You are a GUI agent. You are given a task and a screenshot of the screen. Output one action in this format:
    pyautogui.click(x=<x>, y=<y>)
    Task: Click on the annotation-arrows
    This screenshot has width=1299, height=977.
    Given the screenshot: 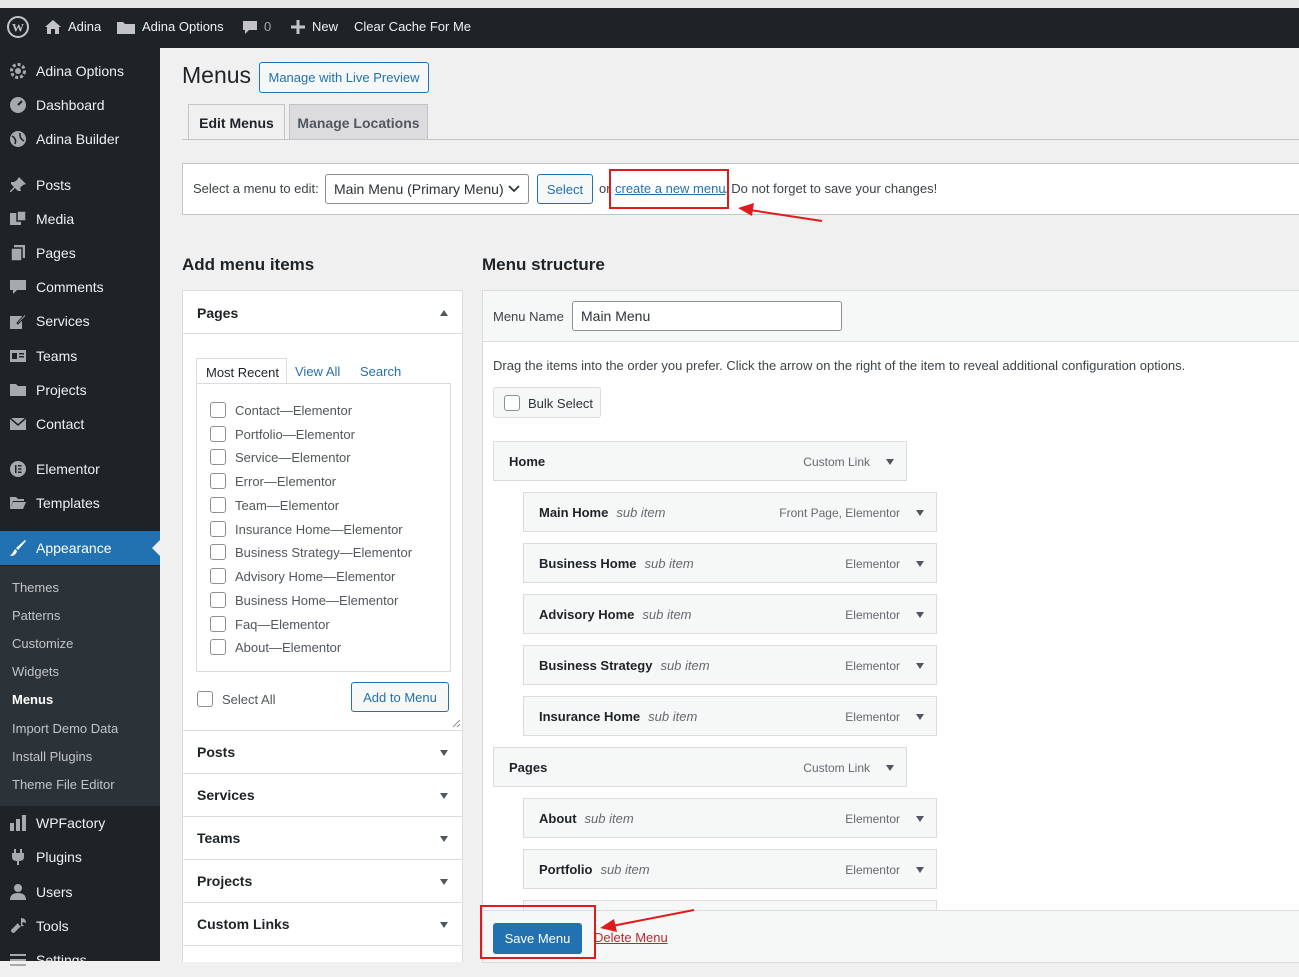 What is the action you would take?
    pyautogui.click(x=711, y=567)
    